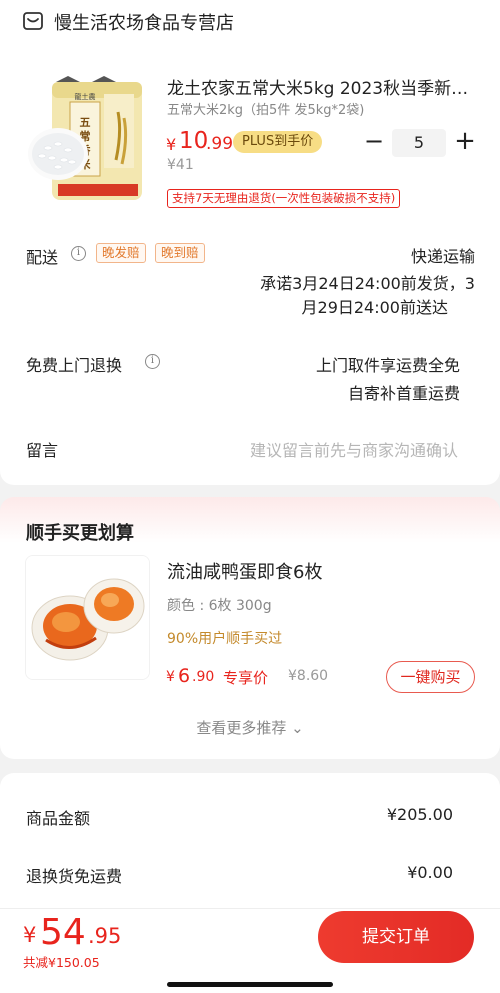  I want to click on price-symbol: ¥, so click(171, 144).